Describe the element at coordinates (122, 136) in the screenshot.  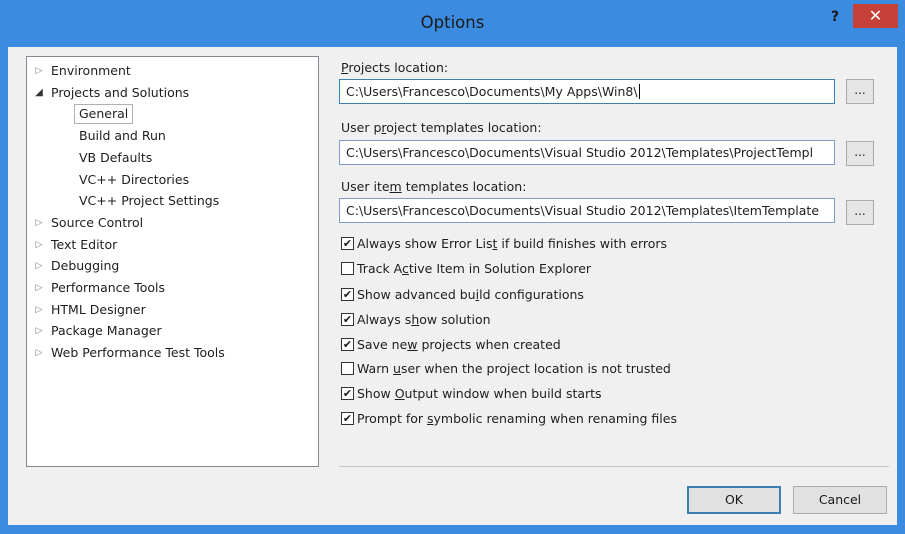
I see `tree-item-label: Build and Run` at that location.